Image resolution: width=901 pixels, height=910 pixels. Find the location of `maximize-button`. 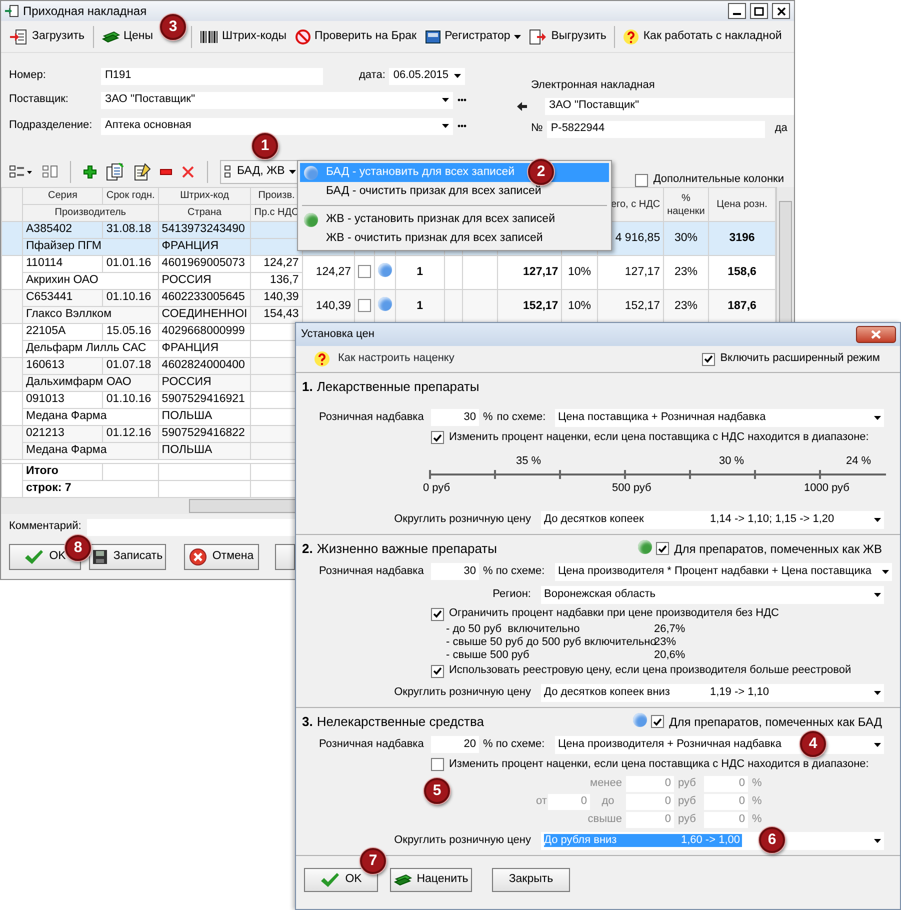

maximize-button is located at coordinates (759, 11).